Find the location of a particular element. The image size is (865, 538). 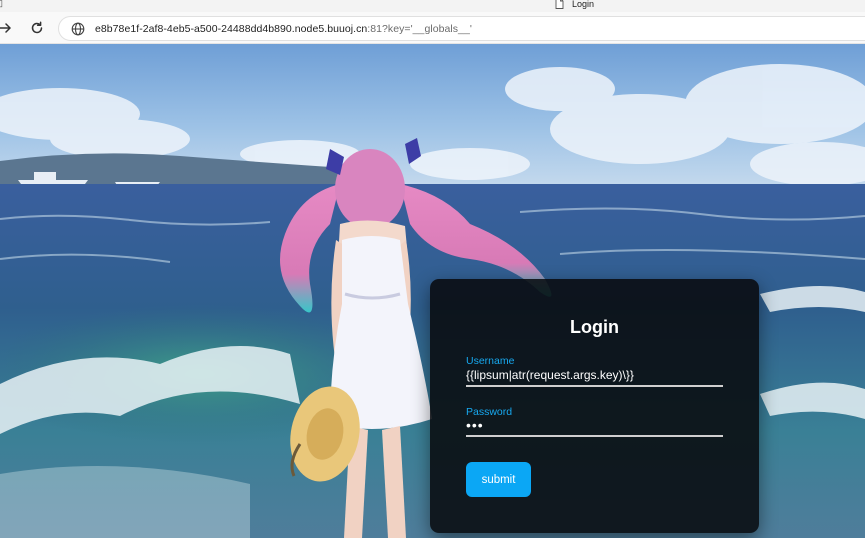

password-input is located at coordinates (594, 426).